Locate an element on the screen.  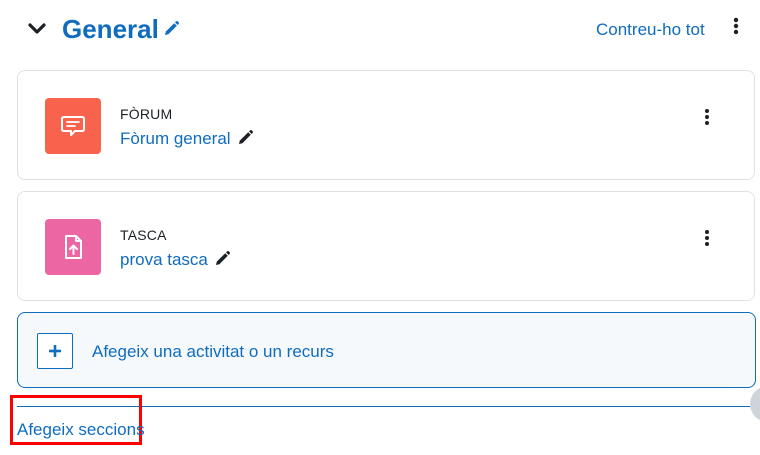
scroll-button is located at coordinates (755, 404).